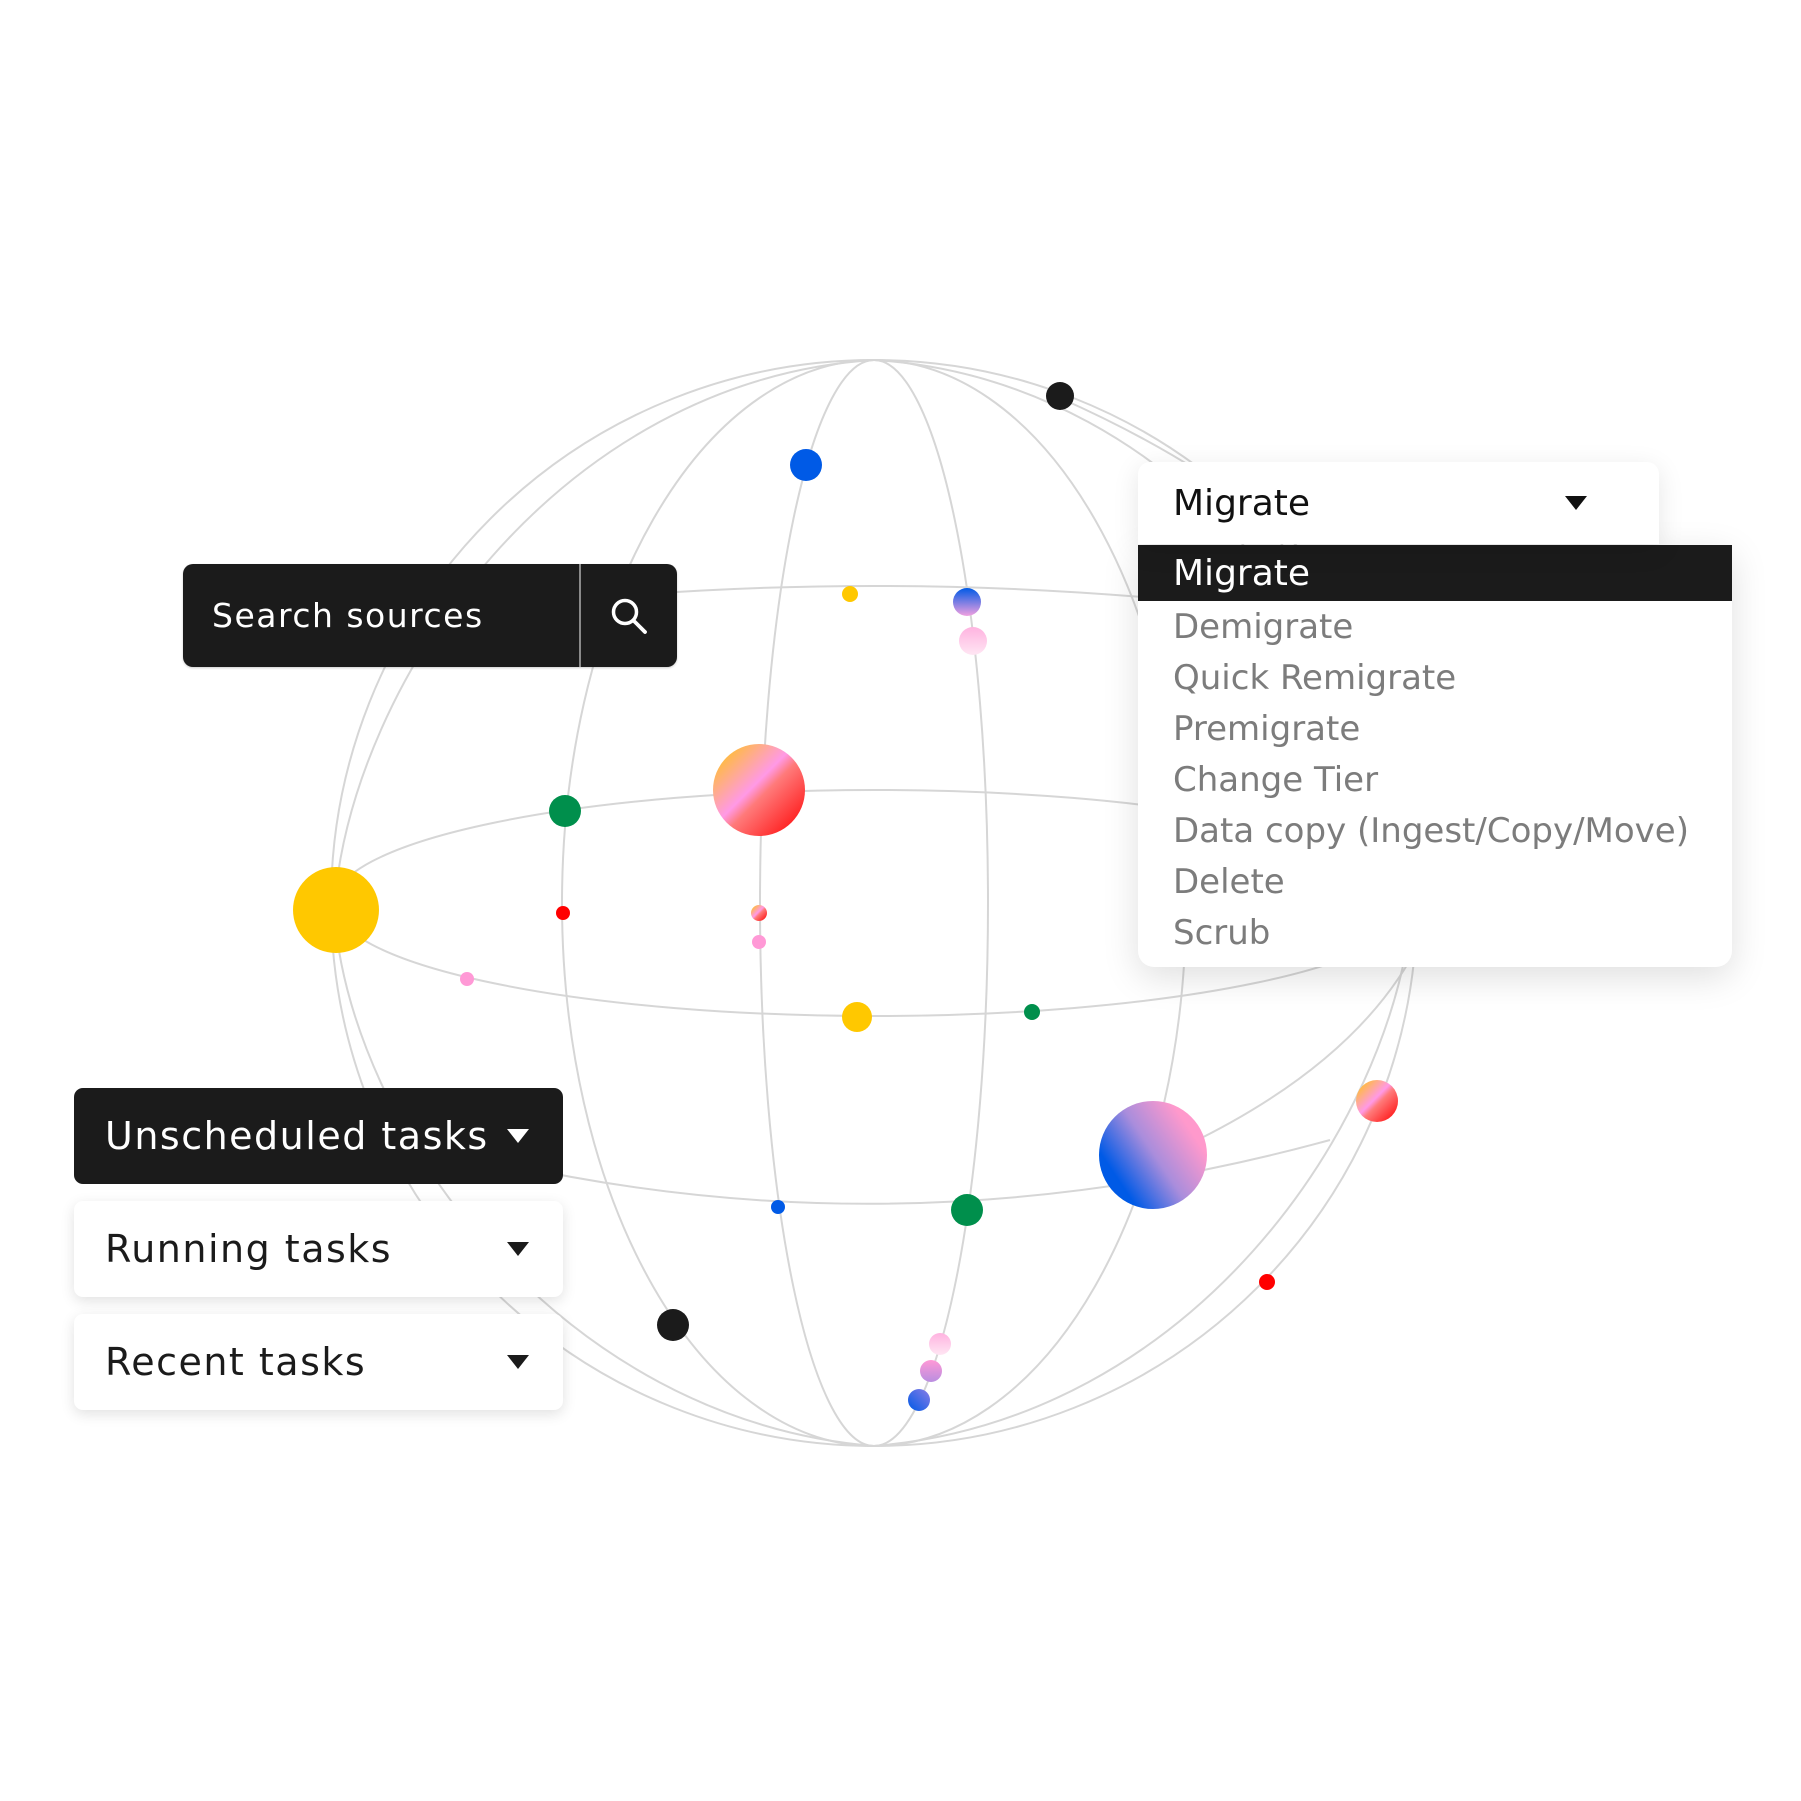 The height and width of the screenshot is (1801, 1801). What do you see at coordinates (1435, 626) in the screenshot?
I see `dropdown-option: Demigrate` at bounding box center [1435, 626].